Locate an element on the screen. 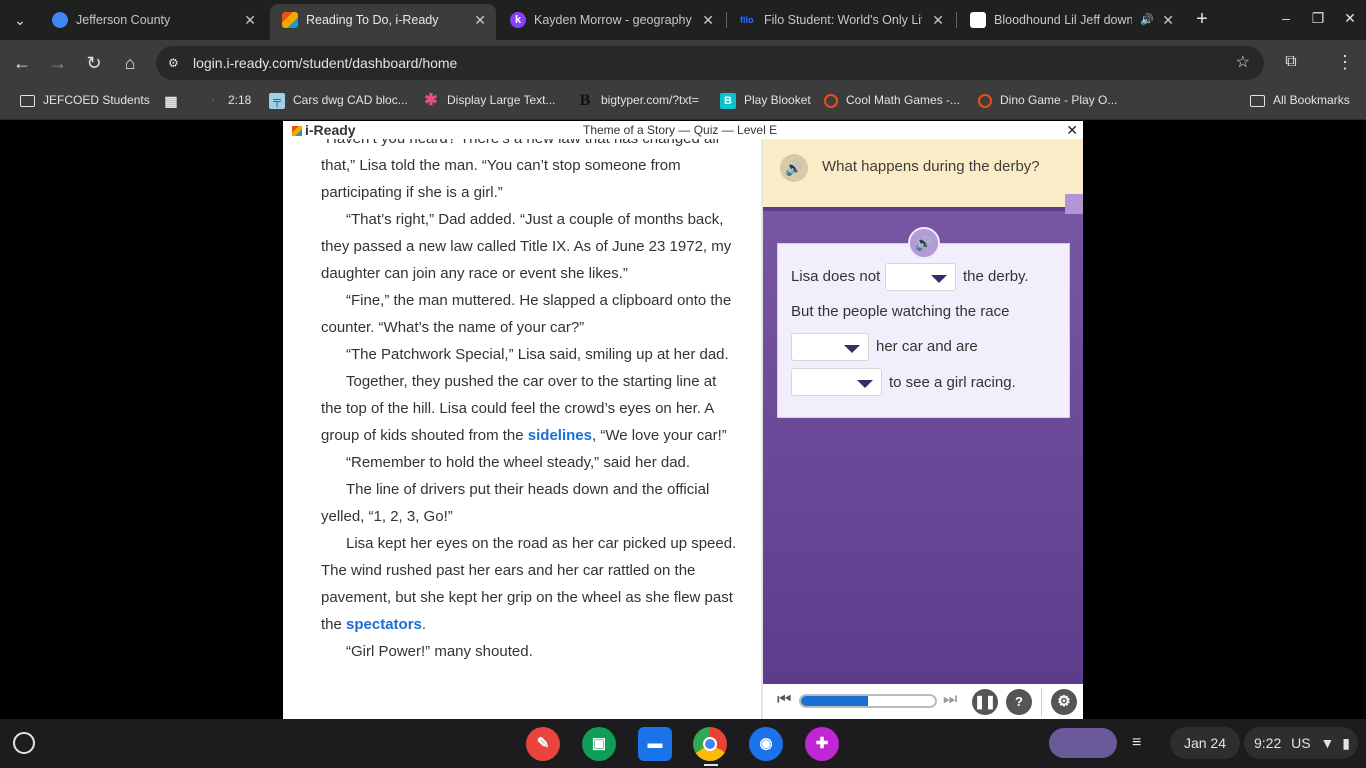 Image resolution: width=1366 pixels, height=768 pixels. iready-favicon-icon is located at coordinates (290, 20).